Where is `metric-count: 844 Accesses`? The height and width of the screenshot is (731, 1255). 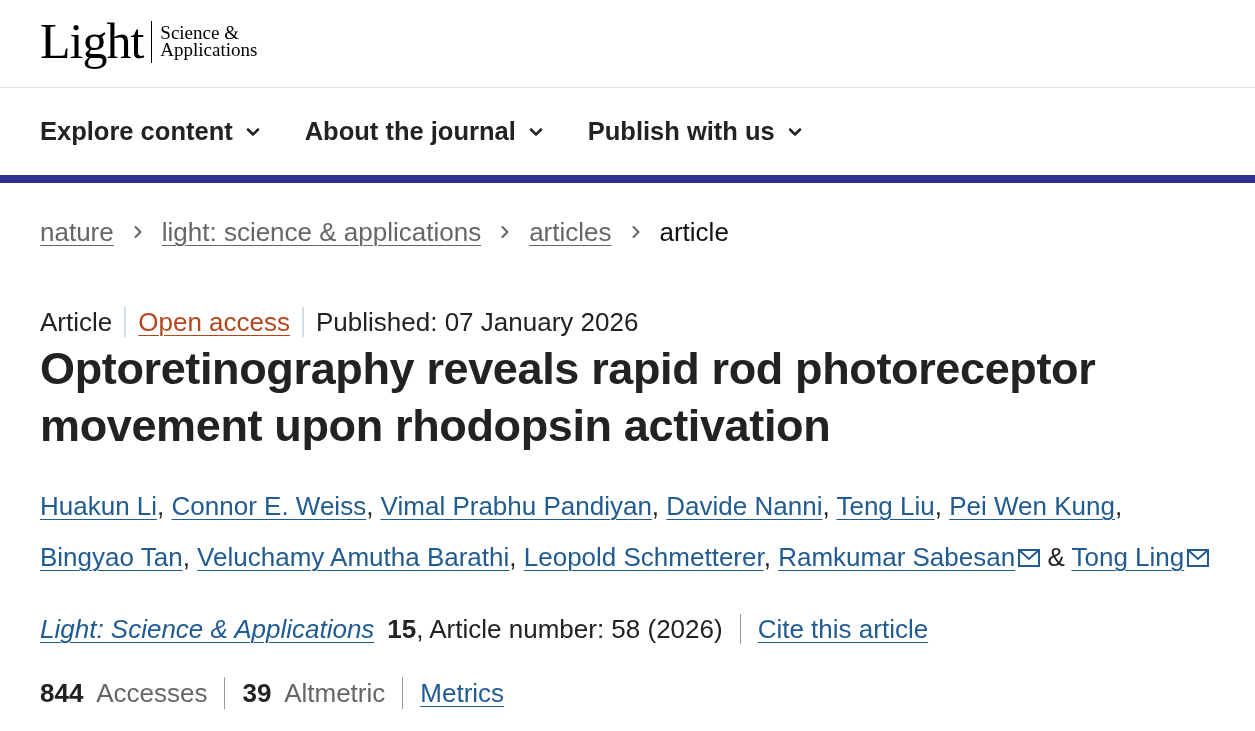 metric-count: 844 Accesses is located at coordinates (124, 693).